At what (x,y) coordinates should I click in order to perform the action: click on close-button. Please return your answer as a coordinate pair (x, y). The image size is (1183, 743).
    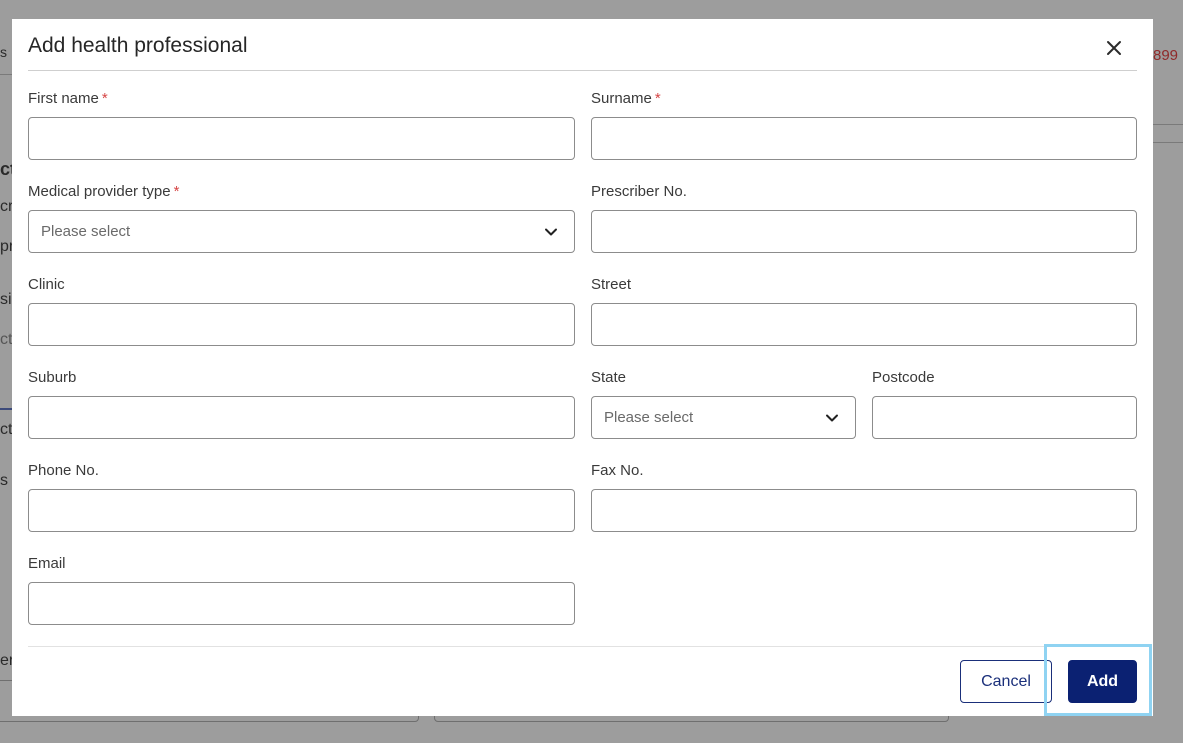
    Looking at the image, I should click on (1114, 48).